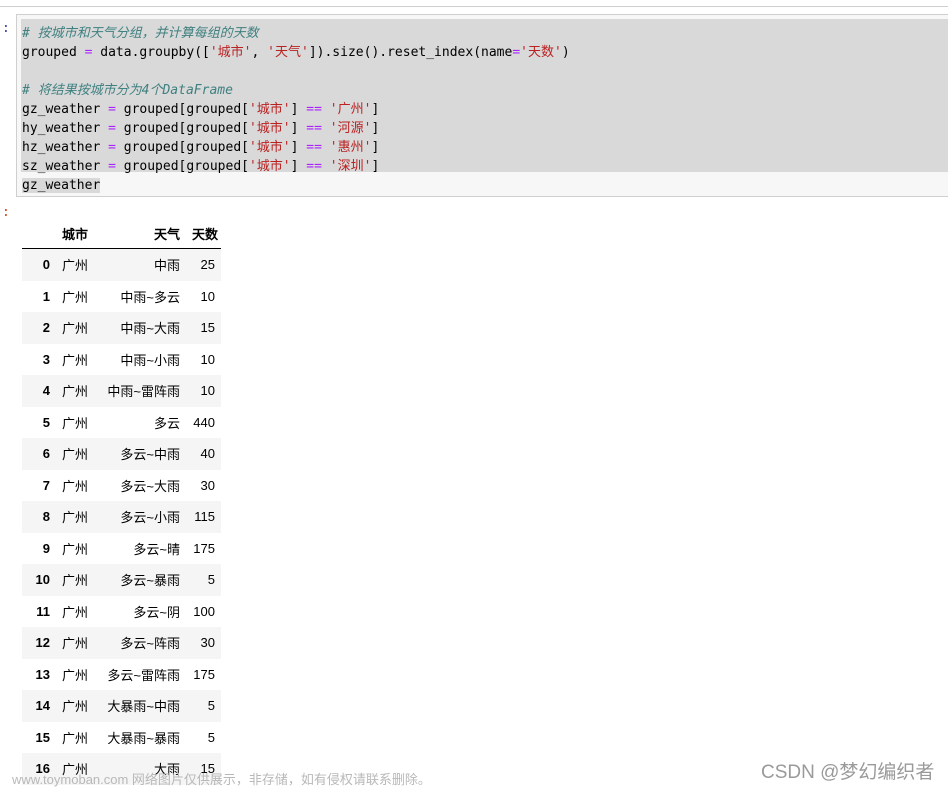  I want to click on code-token: '河源', so click(350, 128).